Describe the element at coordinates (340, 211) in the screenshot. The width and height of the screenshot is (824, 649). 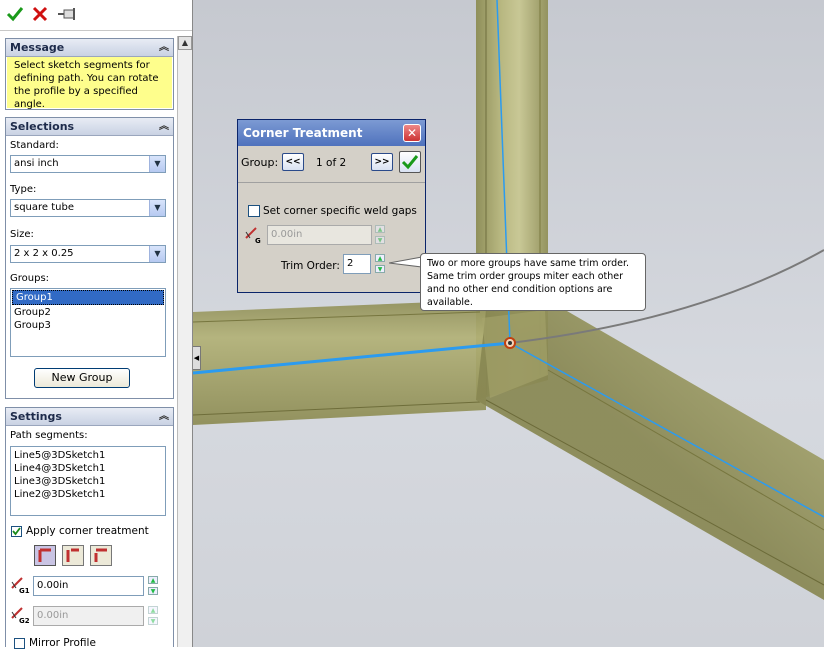
I see `weld-gap-label: Set corner specific weld gaps` at that location.